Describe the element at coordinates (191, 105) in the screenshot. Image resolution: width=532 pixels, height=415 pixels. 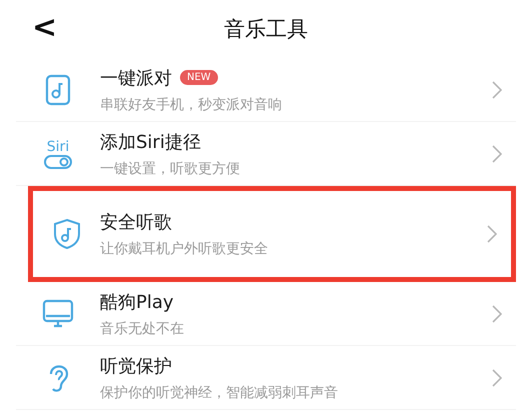
I see `item-subtitle: 串联好友手机，秒变派对音响` at that location.